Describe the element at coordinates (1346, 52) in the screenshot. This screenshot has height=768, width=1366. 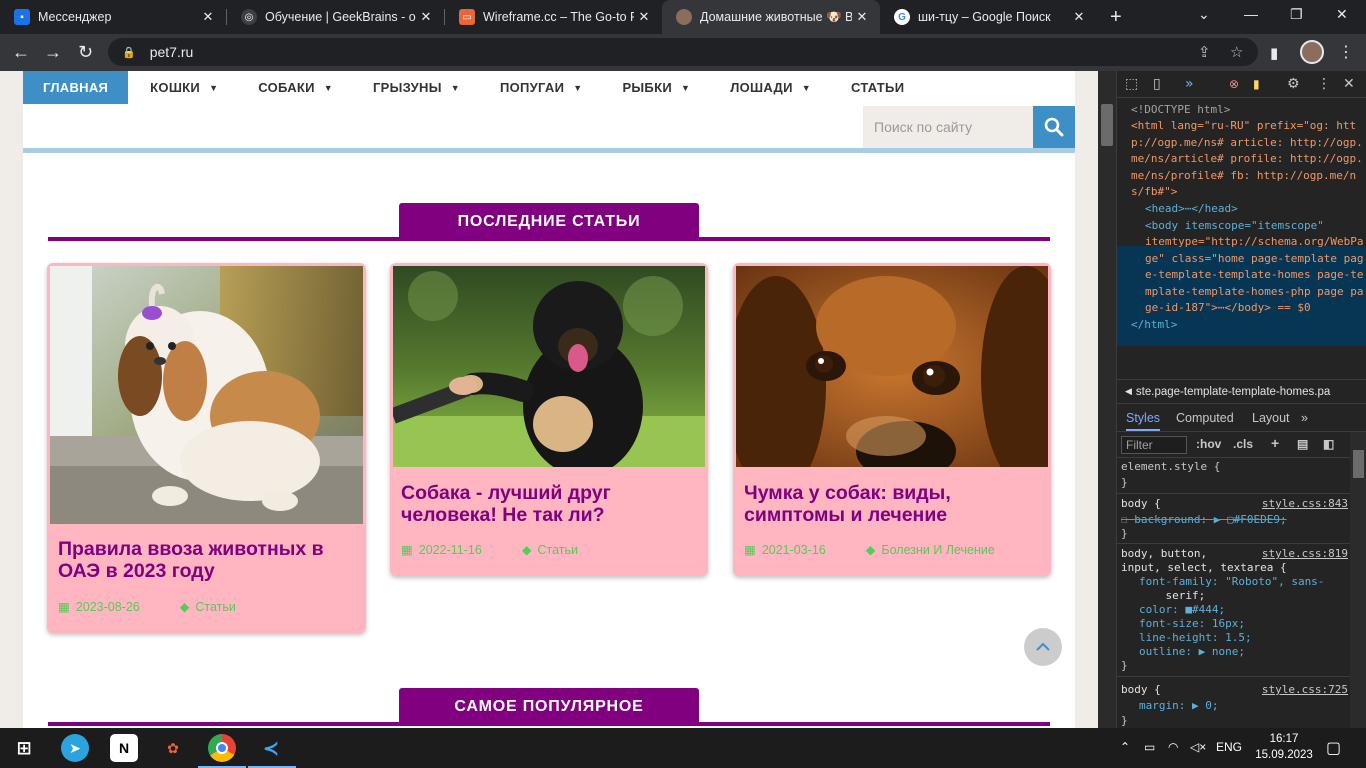
I see `browser-menu-icon: ⋮` at that location.